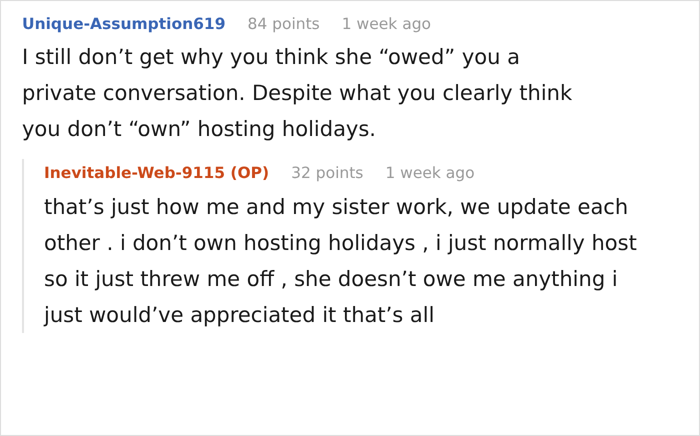 This screenshot has width=700, height=436. I want to click on points-count: 32 points, so click(327, 173).